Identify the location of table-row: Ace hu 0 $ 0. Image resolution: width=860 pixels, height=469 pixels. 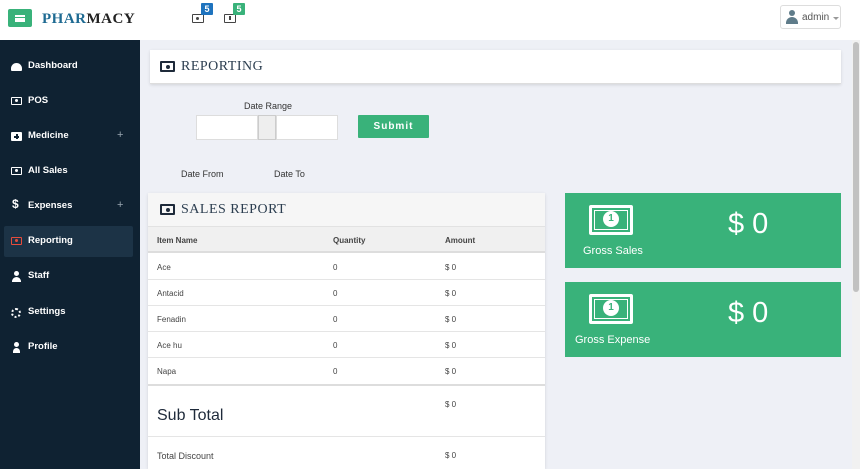
(346, 345).